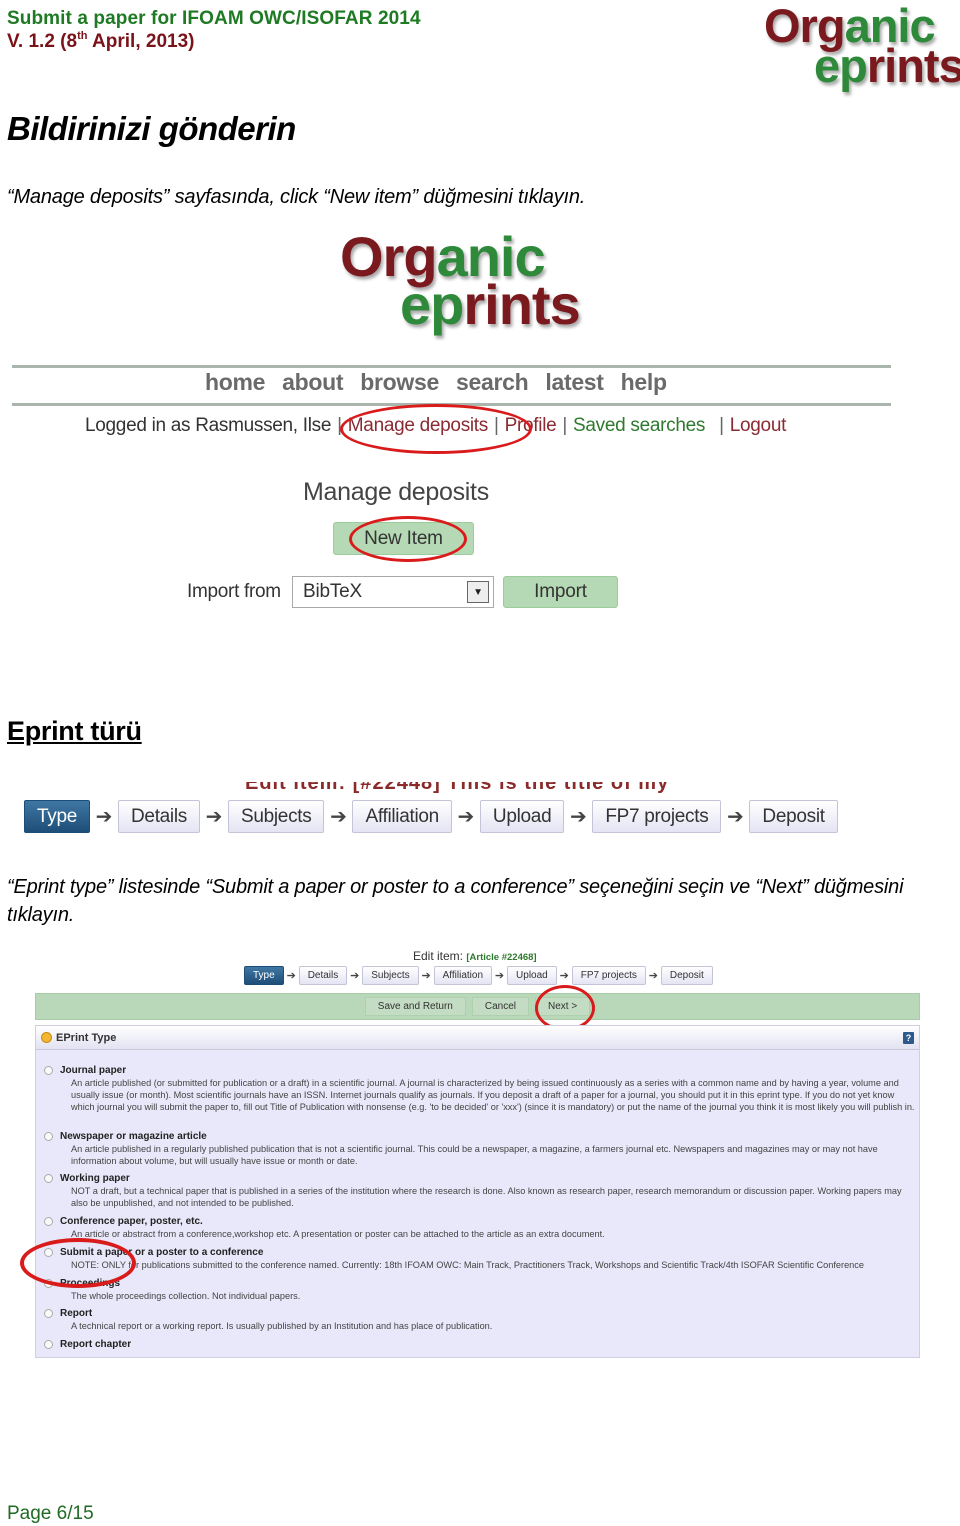 This screenshot has width=960, height=1526. Describe the element at coordinates (644, 382) in the screenshot. I see `nav-help: help` at that location.